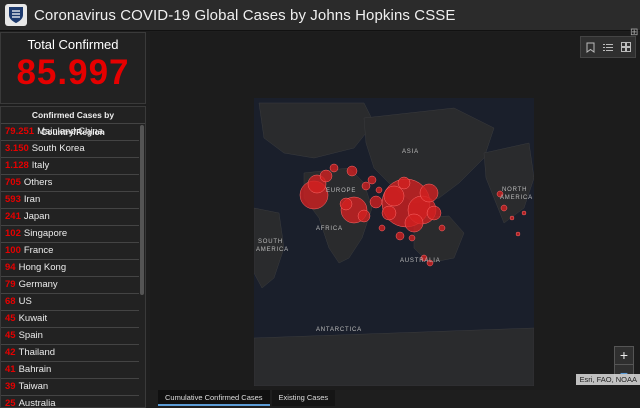  I want to click on country-name: Hong Kong, so click(42, 267).